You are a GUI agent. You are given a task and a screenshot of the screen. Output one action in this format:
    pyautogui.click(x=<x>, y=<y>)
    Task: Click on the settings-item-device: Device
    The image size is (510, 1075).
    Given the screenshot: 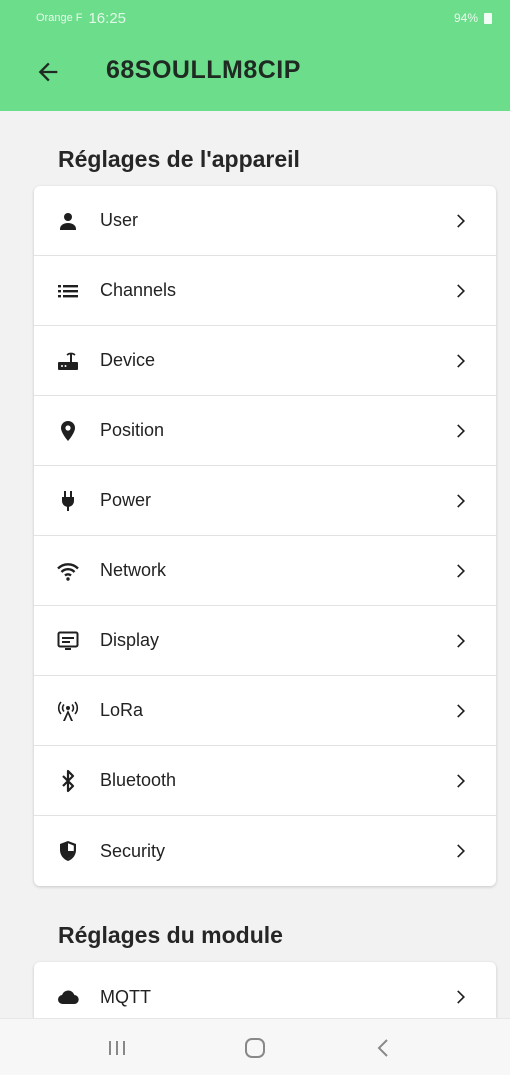 What is the action you would take?
    pyautogui.click(x=265, y=361)
    